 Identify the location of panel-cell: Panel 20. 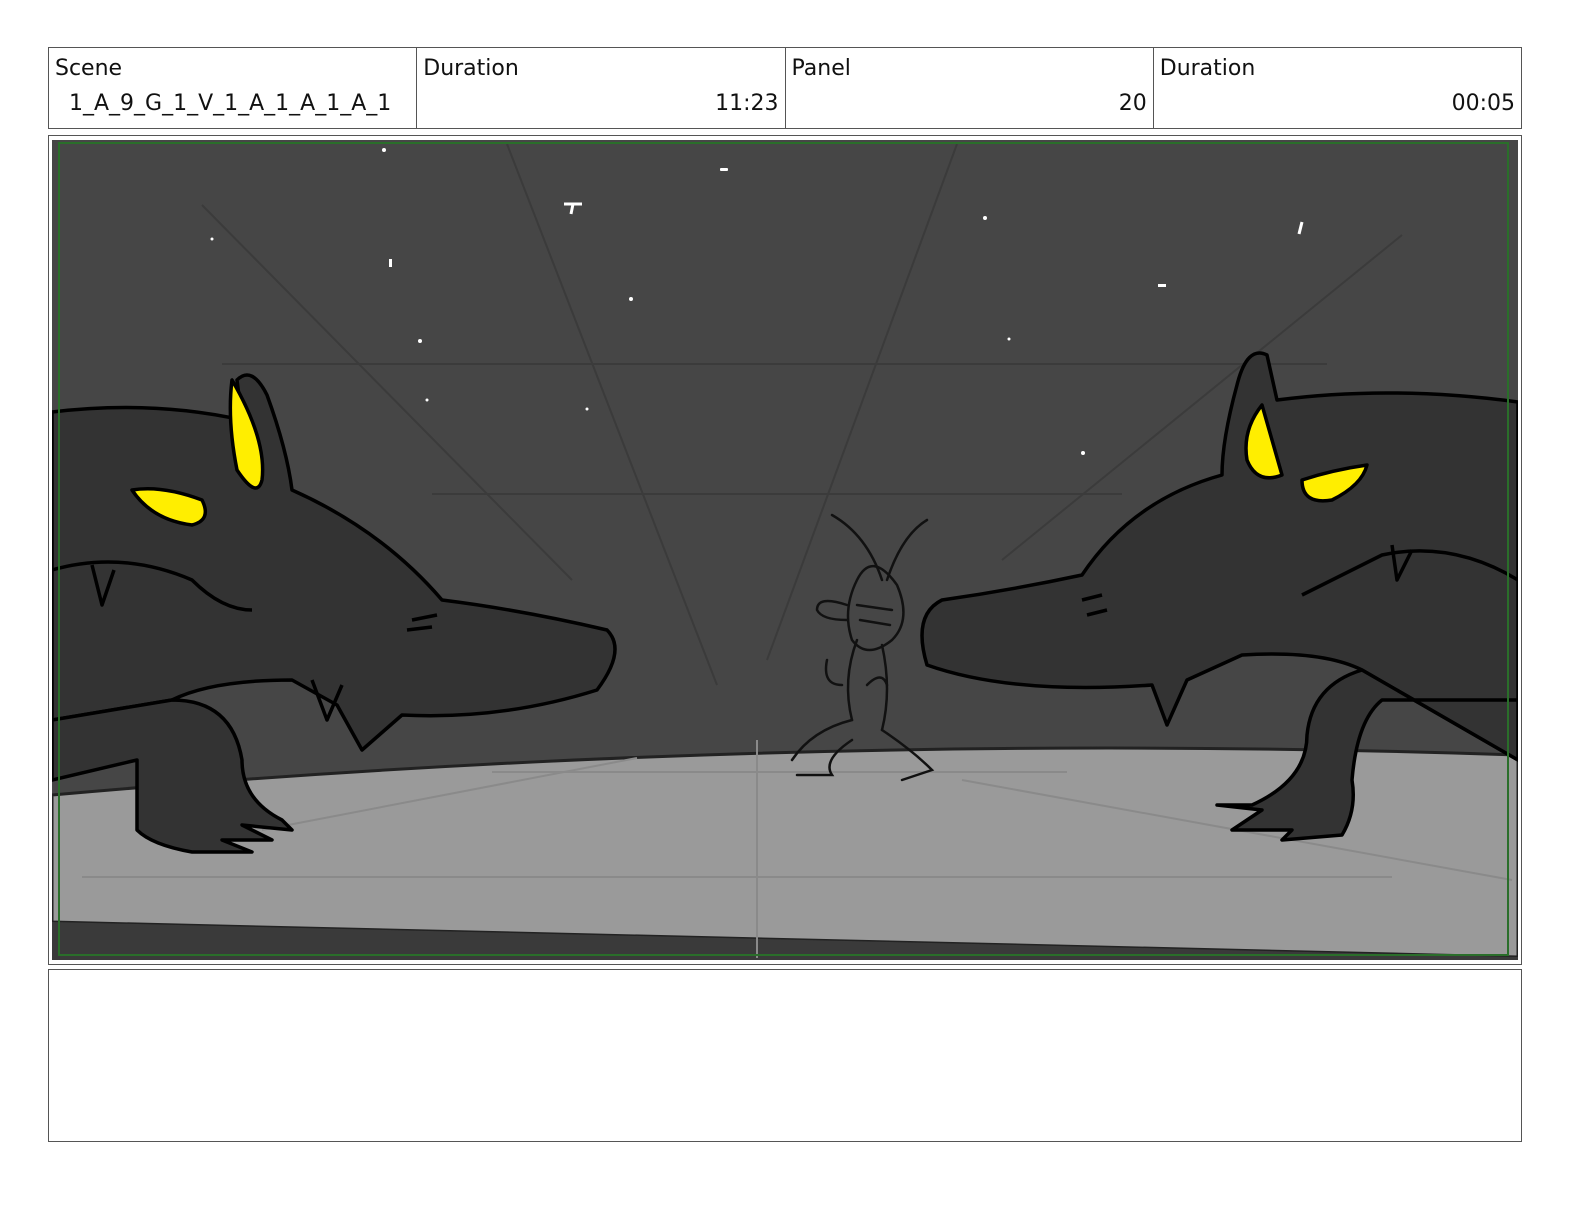
(970, 88).